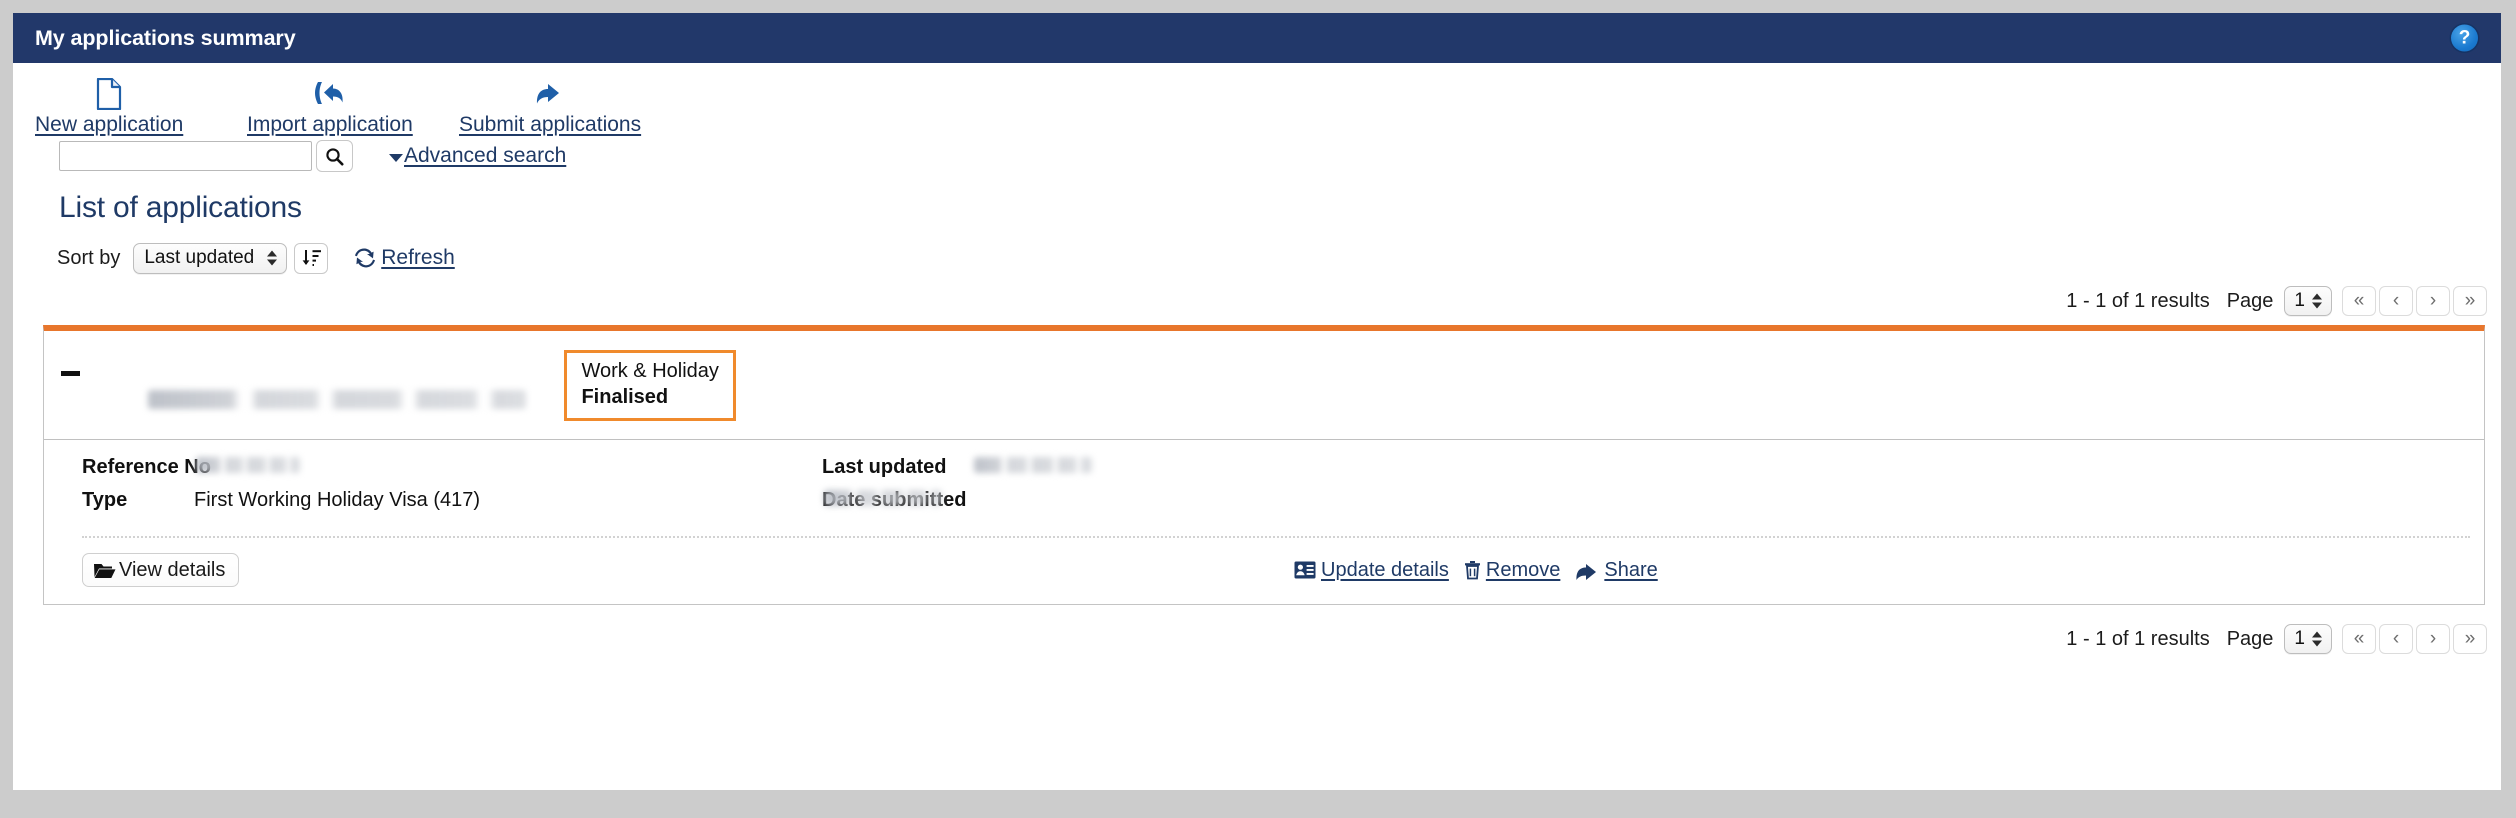 Image resolution: width=2516 pixels, height=818 pixels. I want to click on type-label: Type, so click(105, 500).